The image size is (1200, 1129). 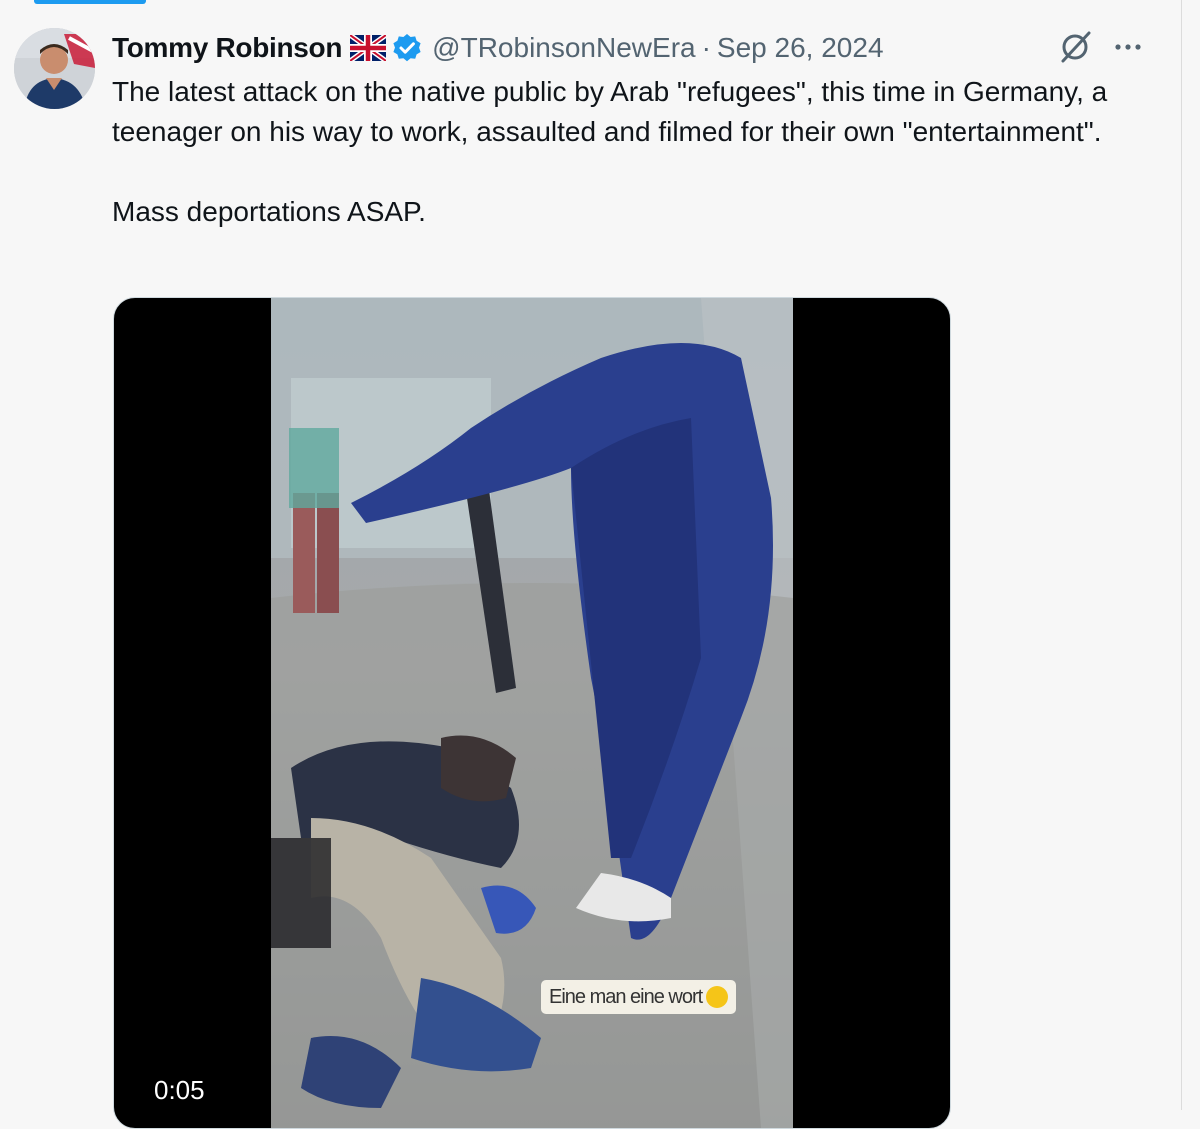 What do you see at coordinates (407, 48) in the screenshot?
I see `verified-badge-icon` at bounding box center [407, 48].